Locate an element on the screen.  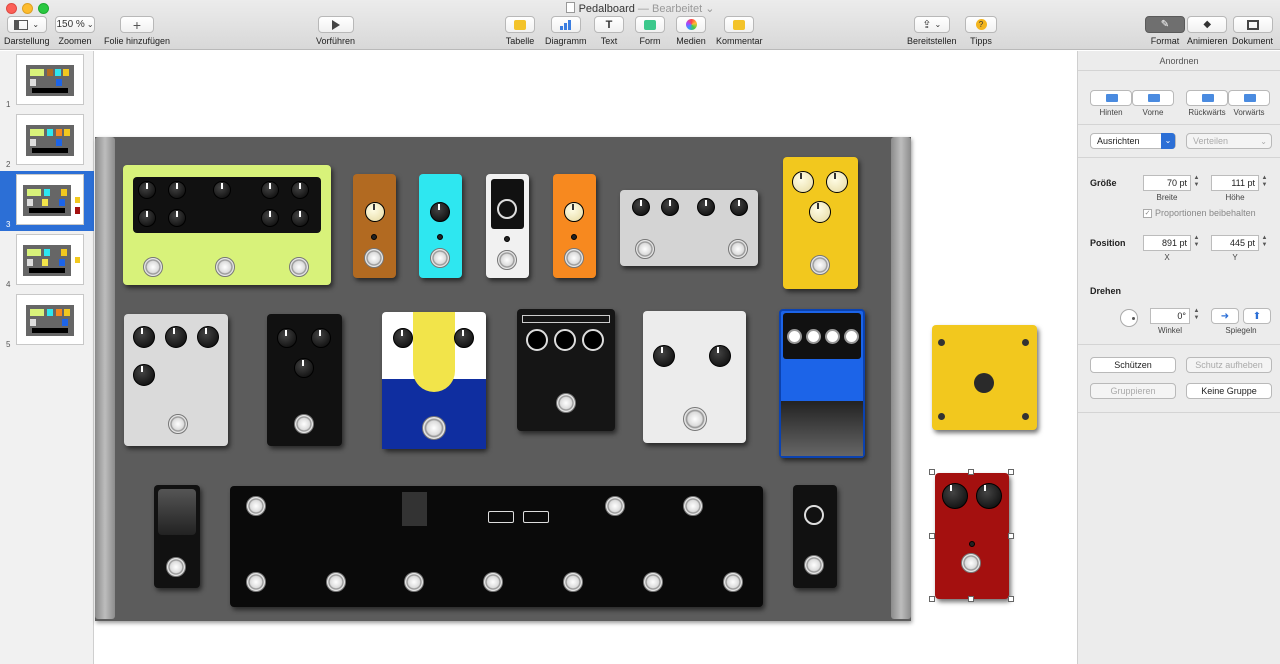
chevron-down-icon: ⌄ is located at coordinates (1168, 141).